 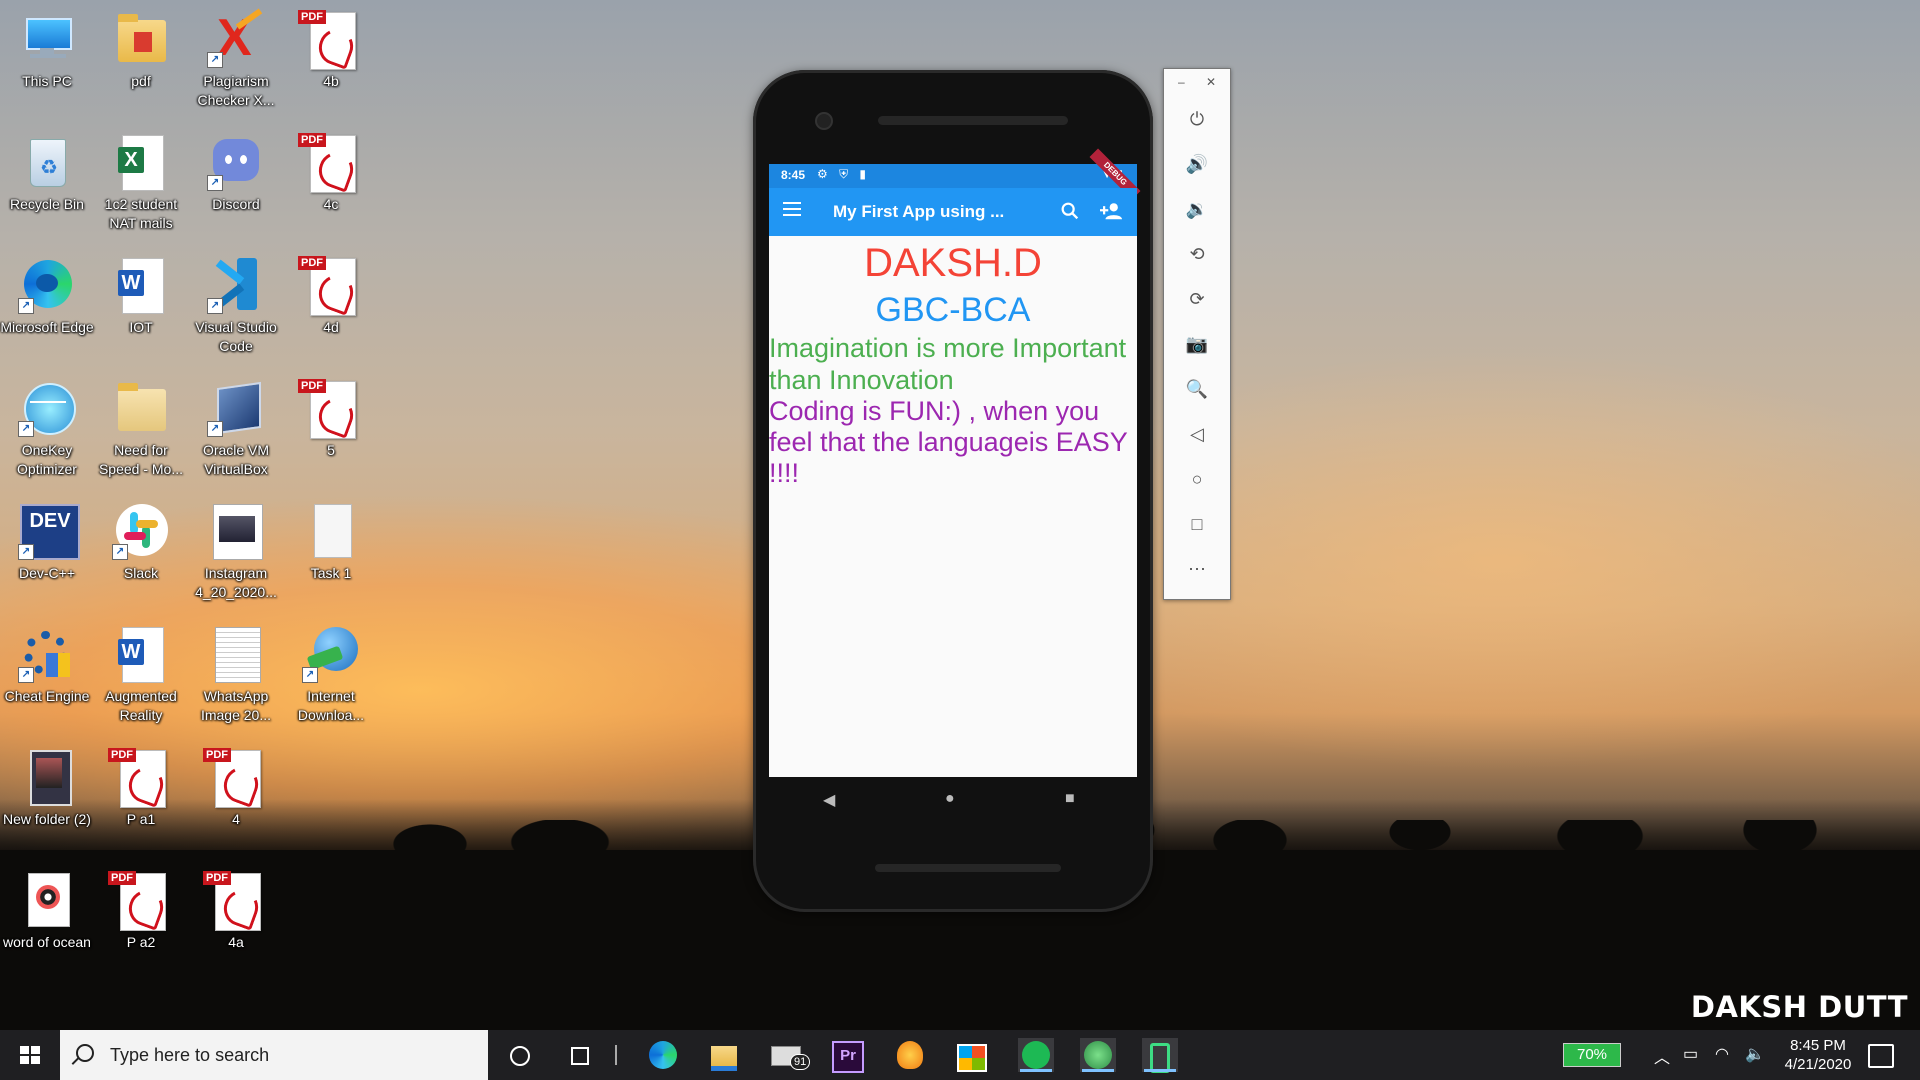 I want to click on slack-icon: ↗, so click(x=141, y=531).